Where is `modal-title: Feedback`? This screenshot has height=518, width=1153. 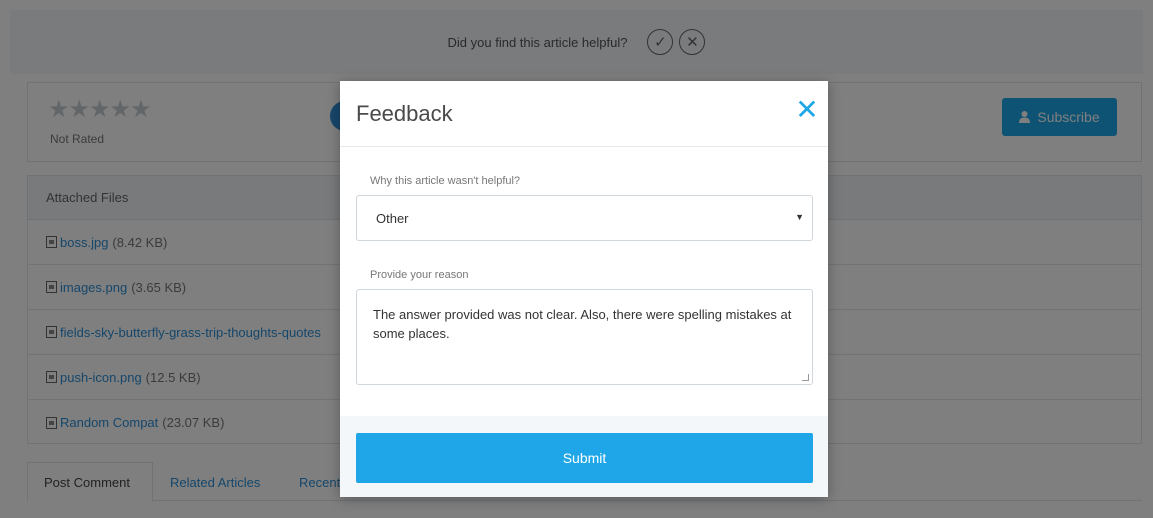 modal-title: Feedback is located at coordinates (404, 113).